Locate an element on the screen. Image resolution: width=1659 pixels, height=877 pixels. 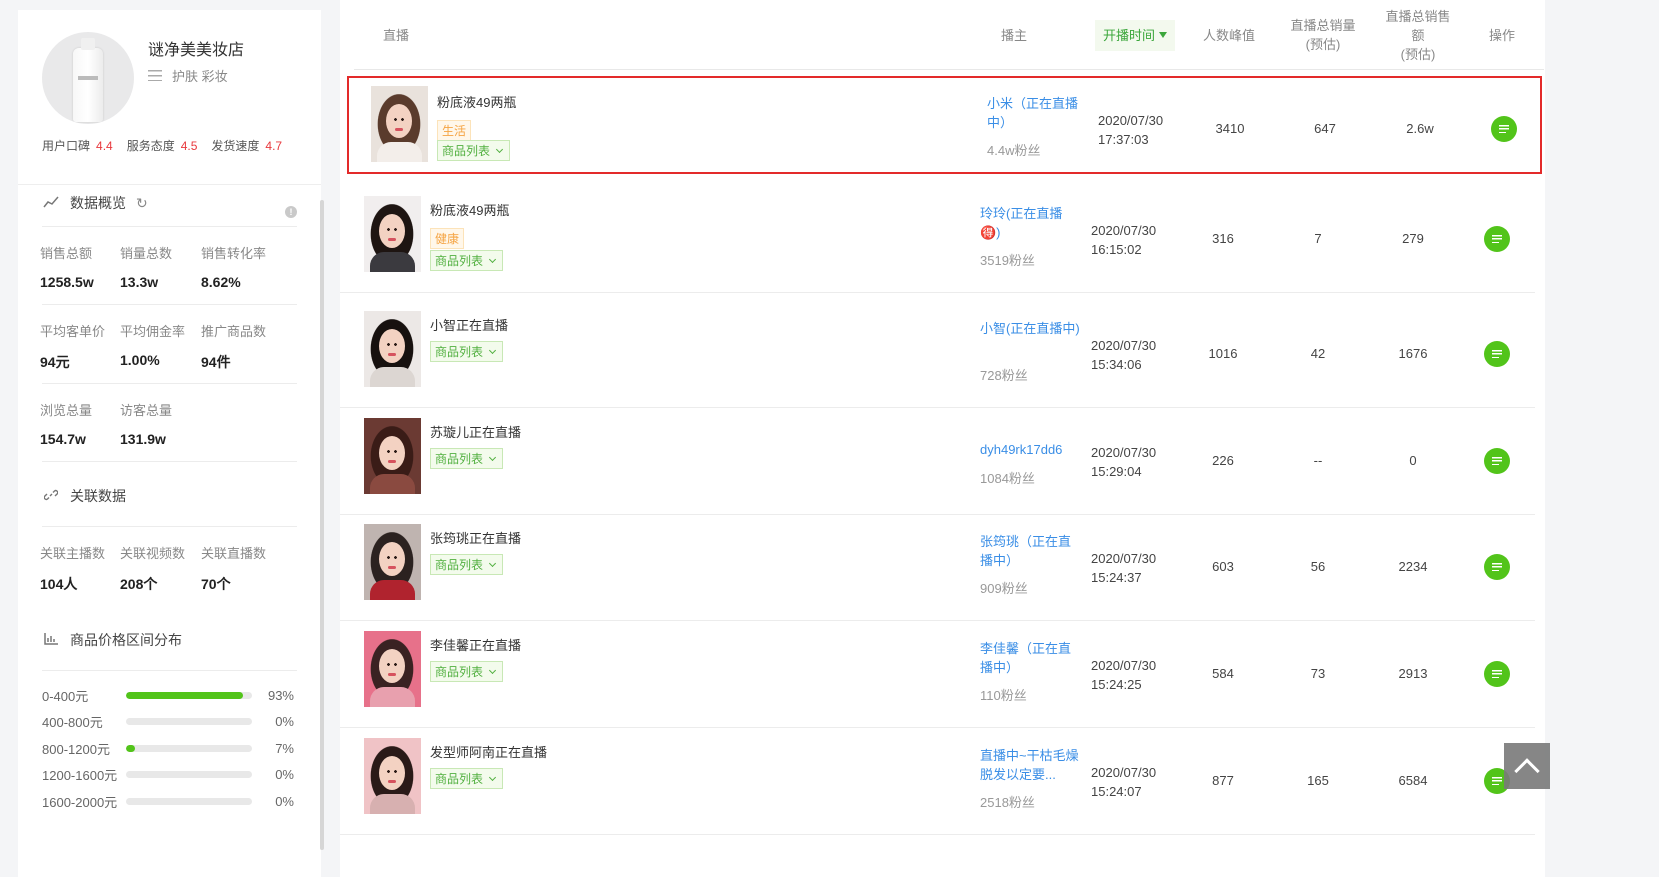
price-range-bar is located at coordinates (189, 695).